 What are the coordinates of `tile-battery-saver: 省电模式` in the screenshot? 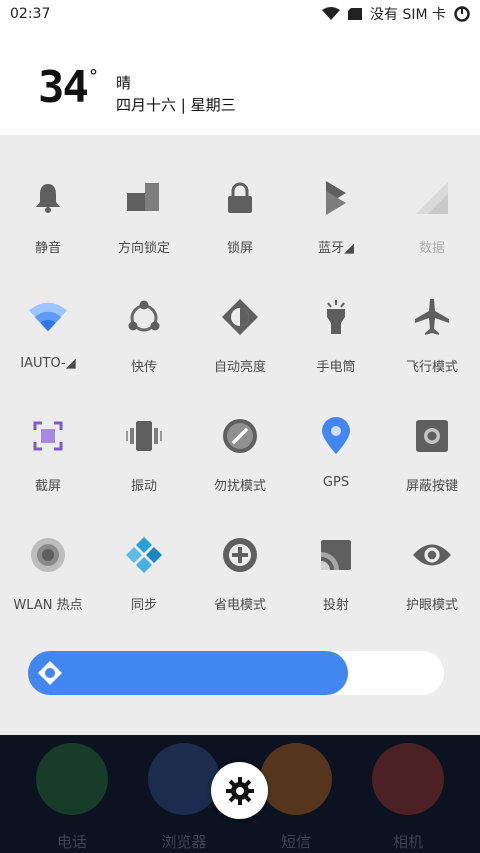 It's located at (240, 582).